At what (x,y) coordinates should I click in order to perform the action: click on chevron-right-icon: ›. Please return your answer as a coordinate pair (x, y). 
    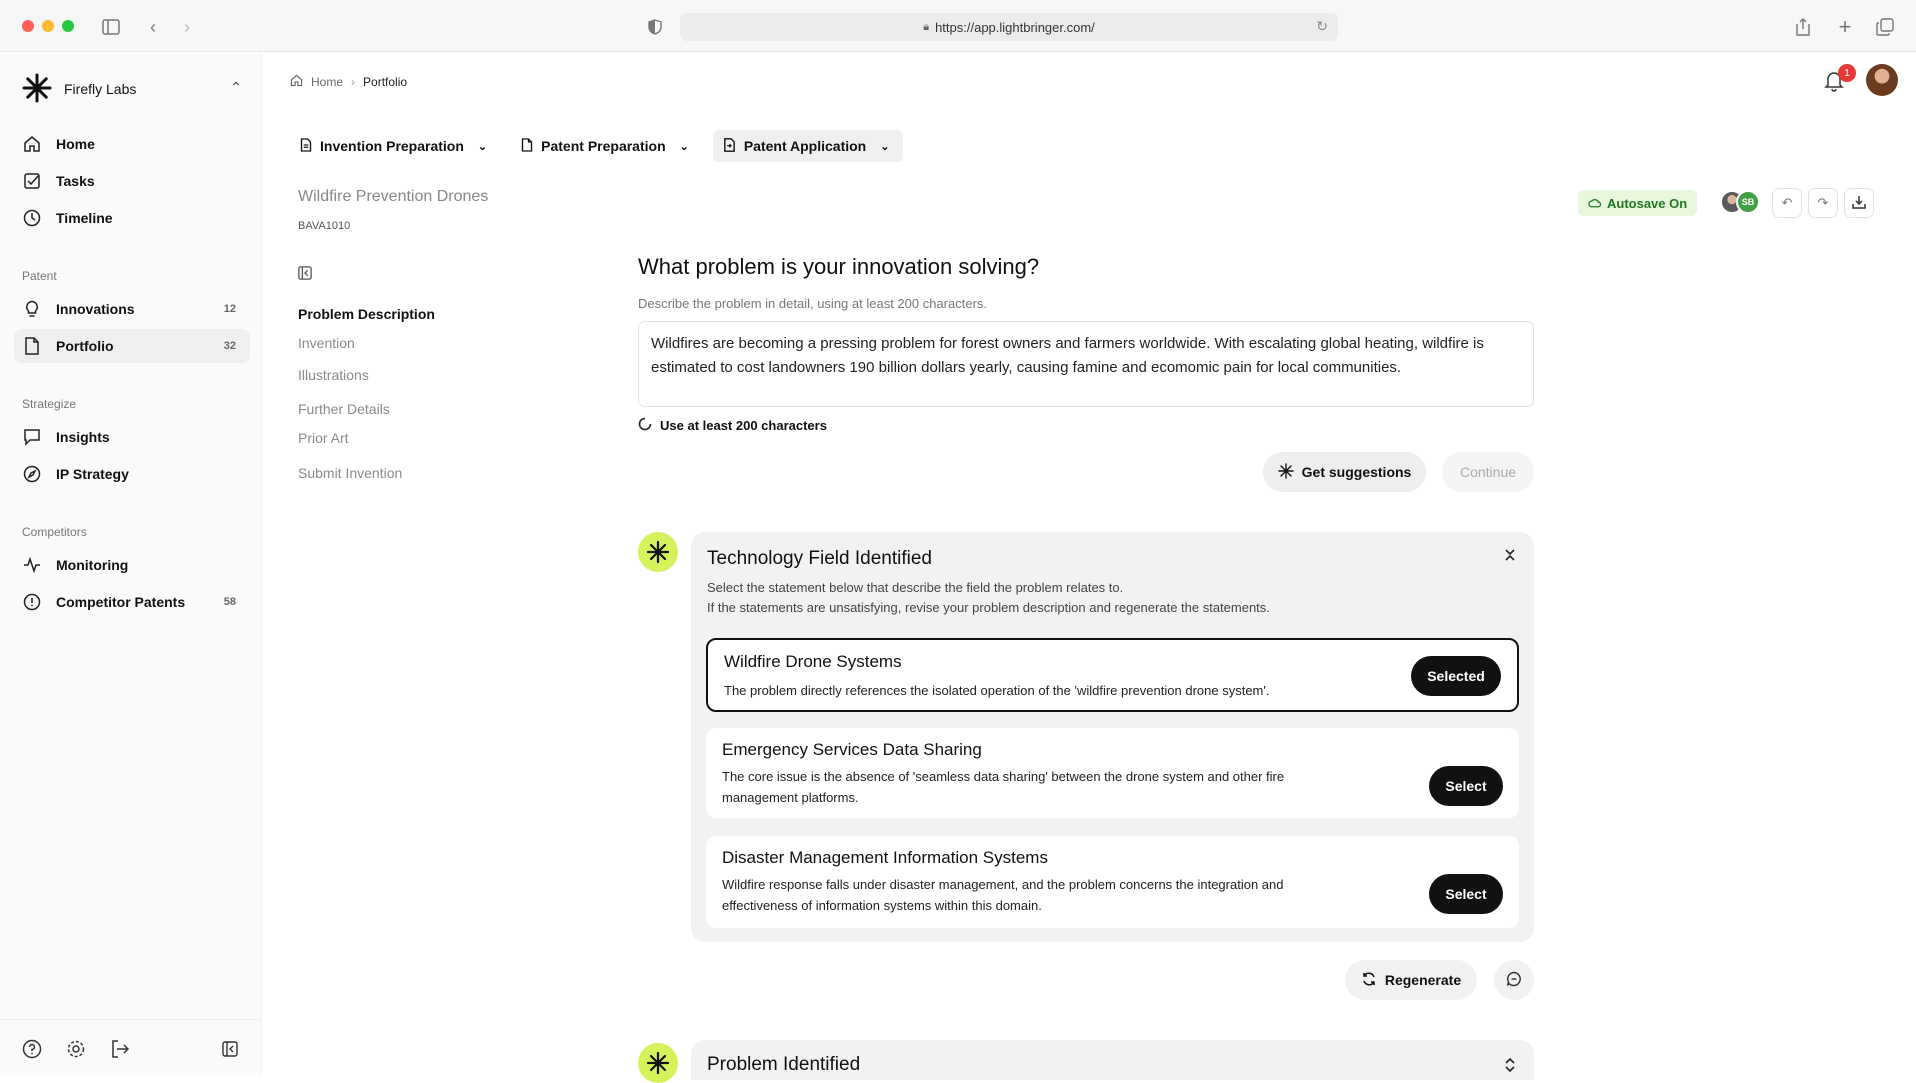
    Looking at the image, I should click on (353, 82).